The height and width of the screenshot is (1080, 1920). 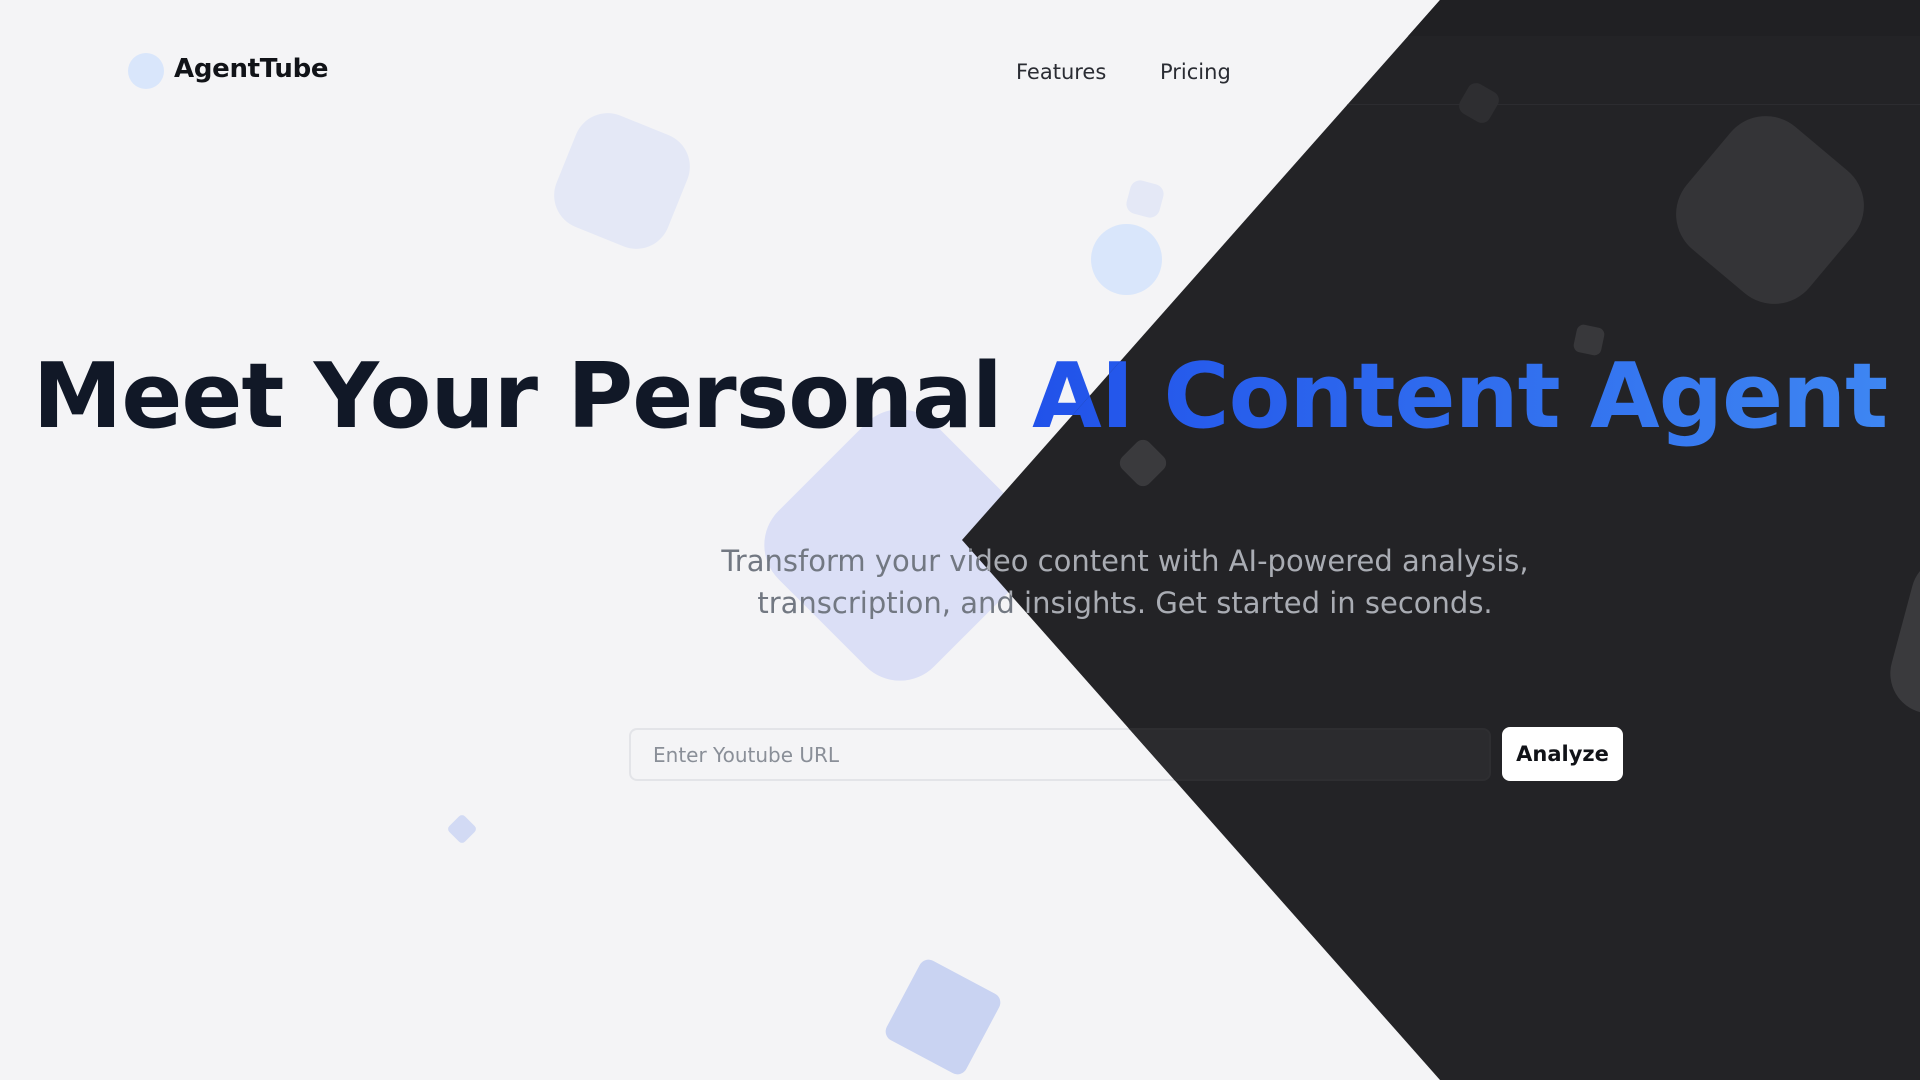 I want to click on decorative-tilted-square, so click(x=943, y=1017).